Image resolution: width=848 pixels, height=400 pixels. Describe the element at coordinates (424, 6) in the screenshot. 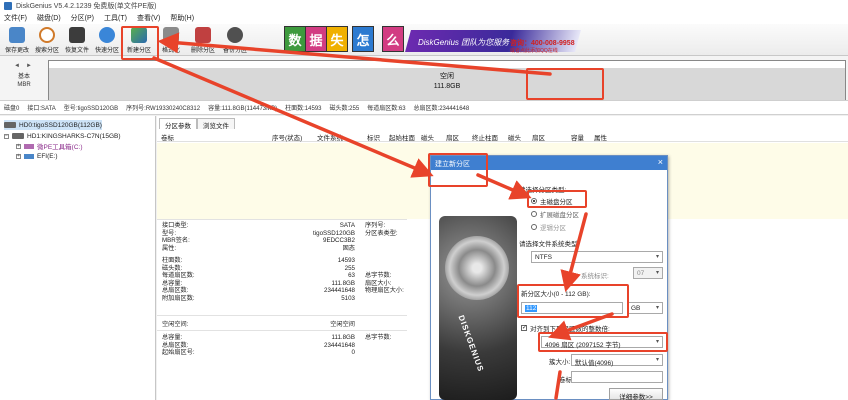

I see `title-bar: DiskGenius V5.4.2.1239 免费版(单文件PE版)` at that location.